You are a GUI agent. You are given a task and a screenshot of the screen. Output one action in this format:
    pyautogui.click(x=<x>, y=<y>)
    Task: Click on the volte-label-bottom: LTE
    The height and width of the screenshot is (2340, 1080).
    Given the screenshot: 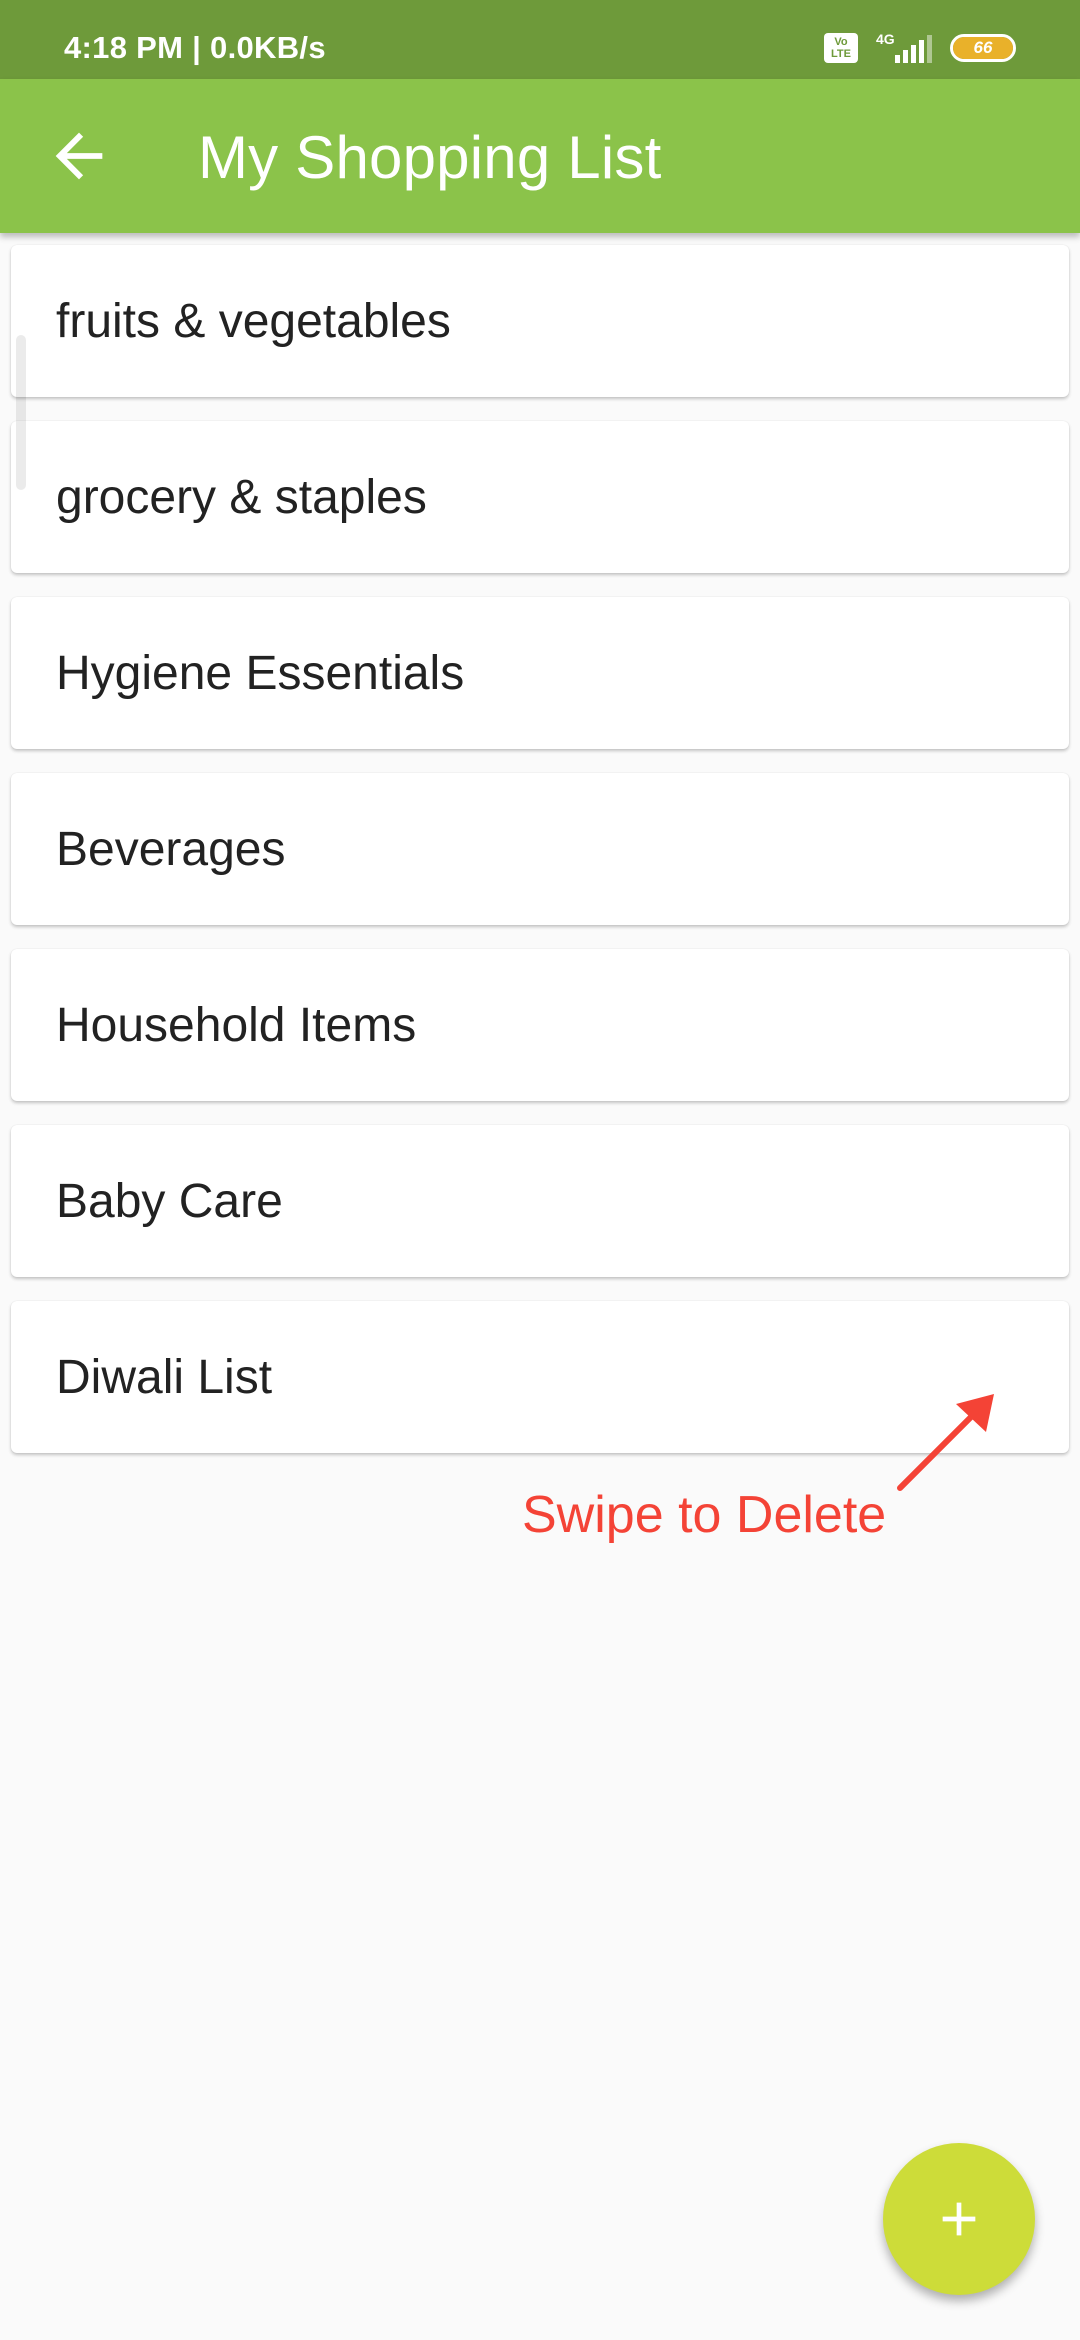 What is the action you would take?
    pyautogui.click(x=841, y=54)
    